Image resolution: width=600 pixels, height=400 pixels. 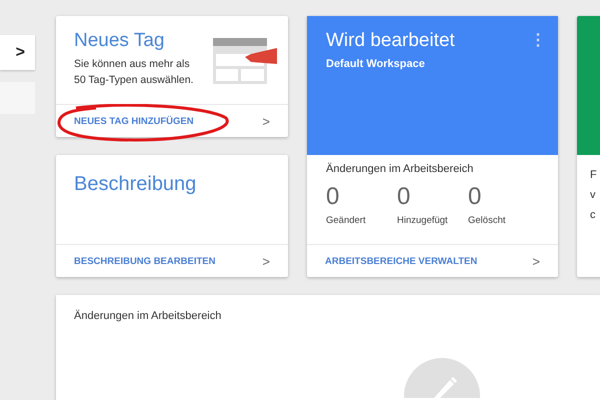 What do you see at coordinates (400, 169) in the screenshot?
I see `changes-heading: Änderungen im Arbeitsbereich` at bounding box center [400, 169].